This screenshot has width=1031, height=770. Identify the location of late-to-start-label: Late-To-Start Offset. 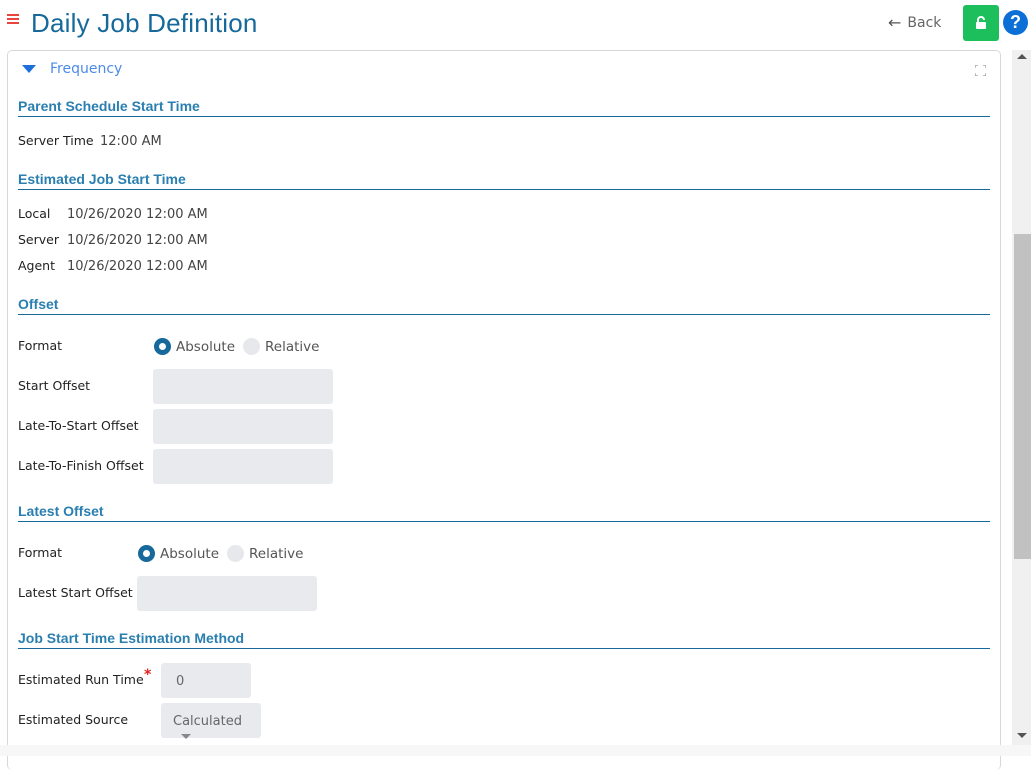
(78, 425).